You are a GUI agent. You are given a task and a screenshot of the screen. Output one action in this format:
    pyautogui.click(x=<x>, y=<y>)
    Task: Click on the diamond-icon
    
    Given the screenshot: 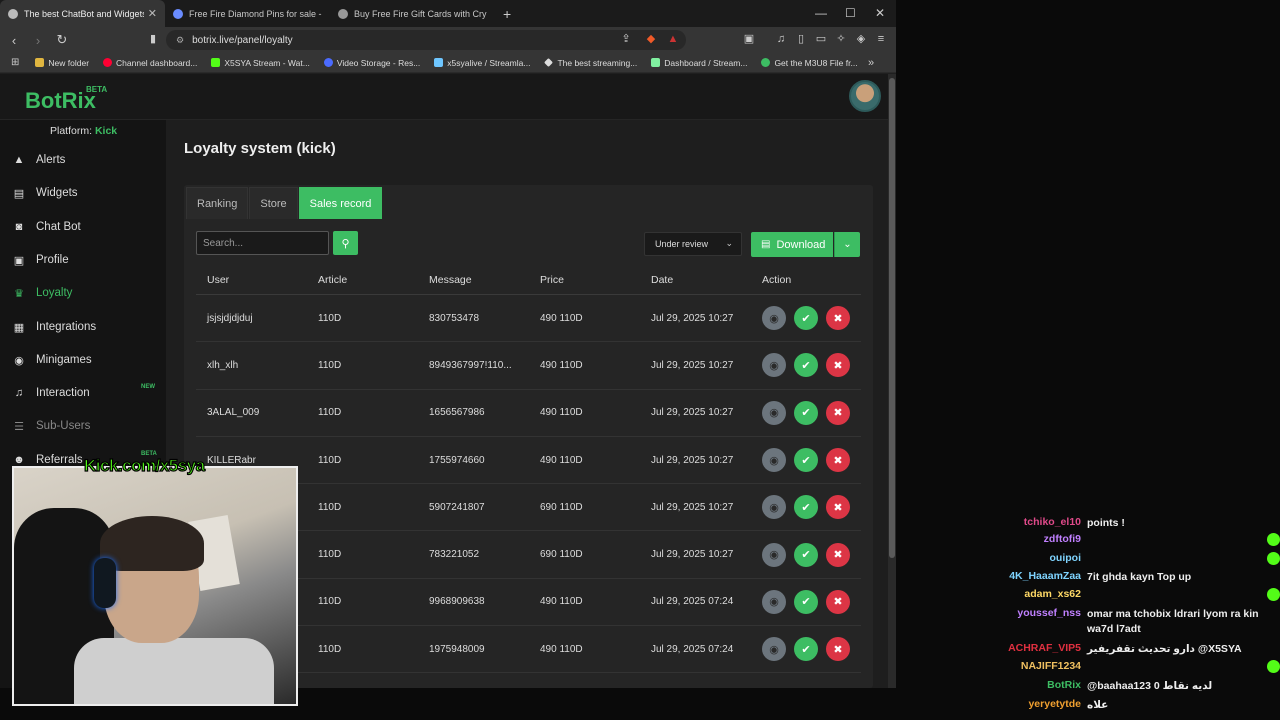 What is the action you would take?
    pyautogui.click(x=549, y=62)
    